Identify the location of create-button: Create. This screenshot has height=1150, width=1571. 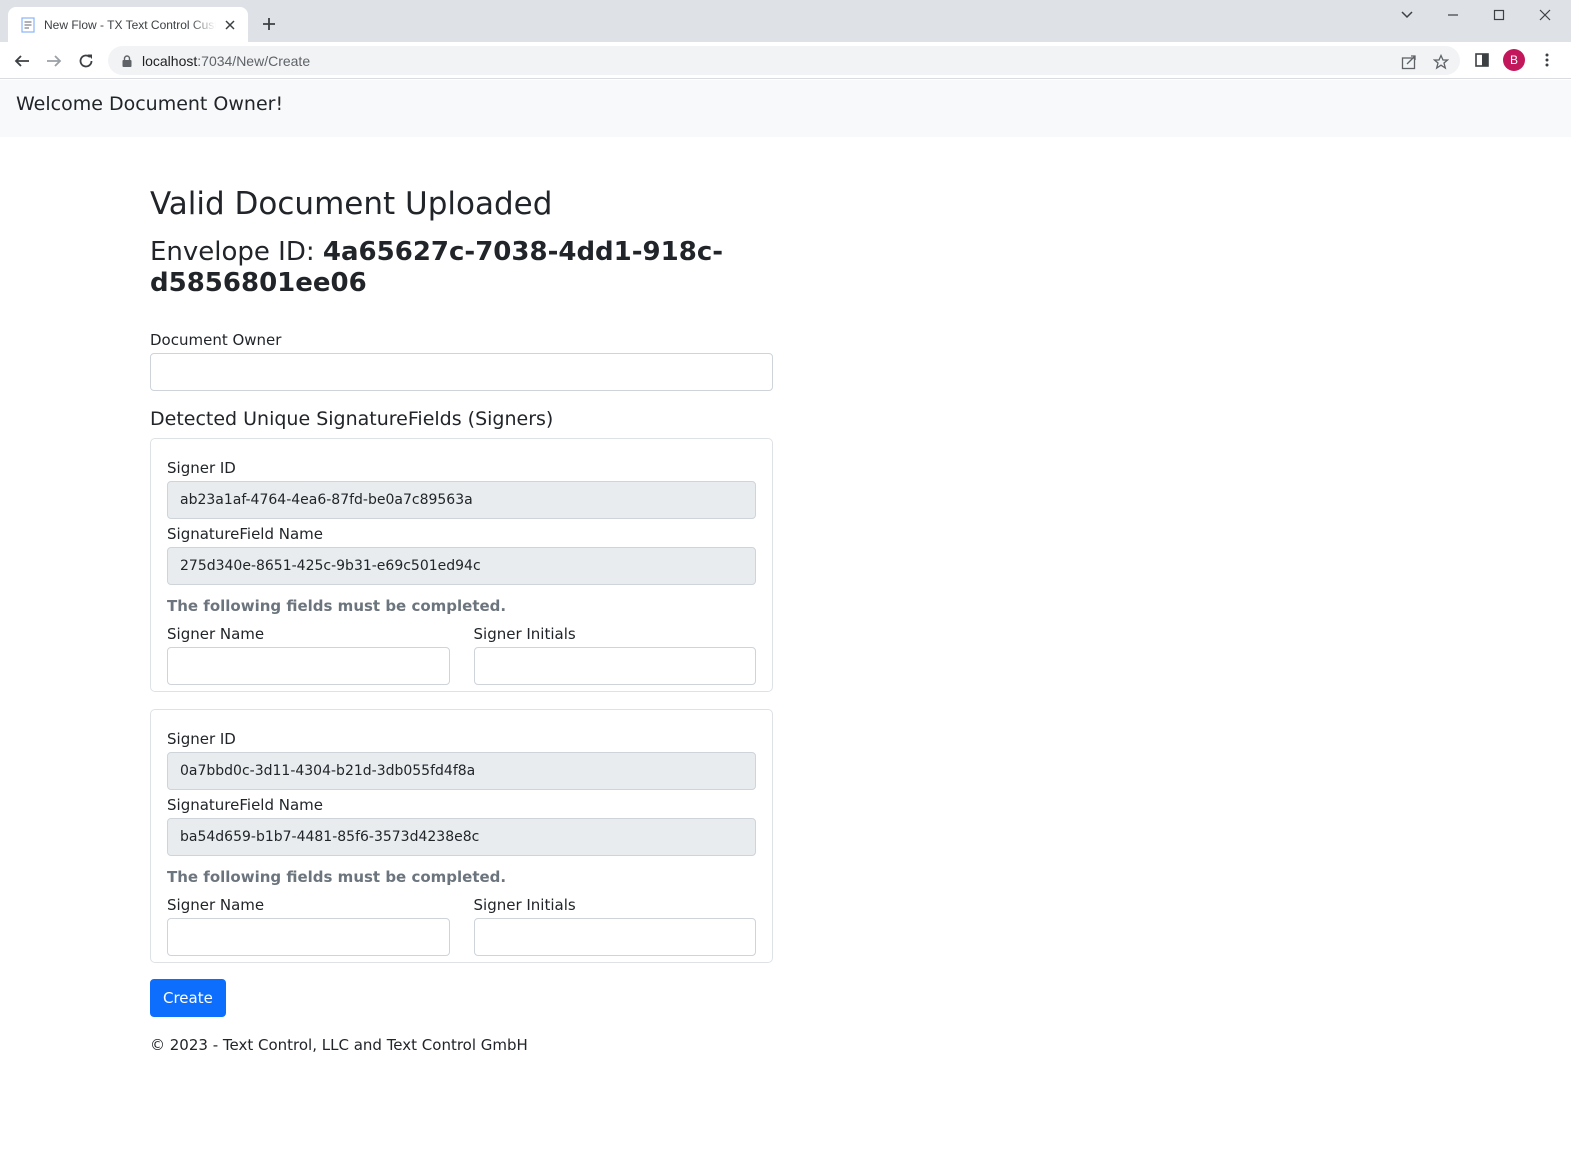
(188, 998).